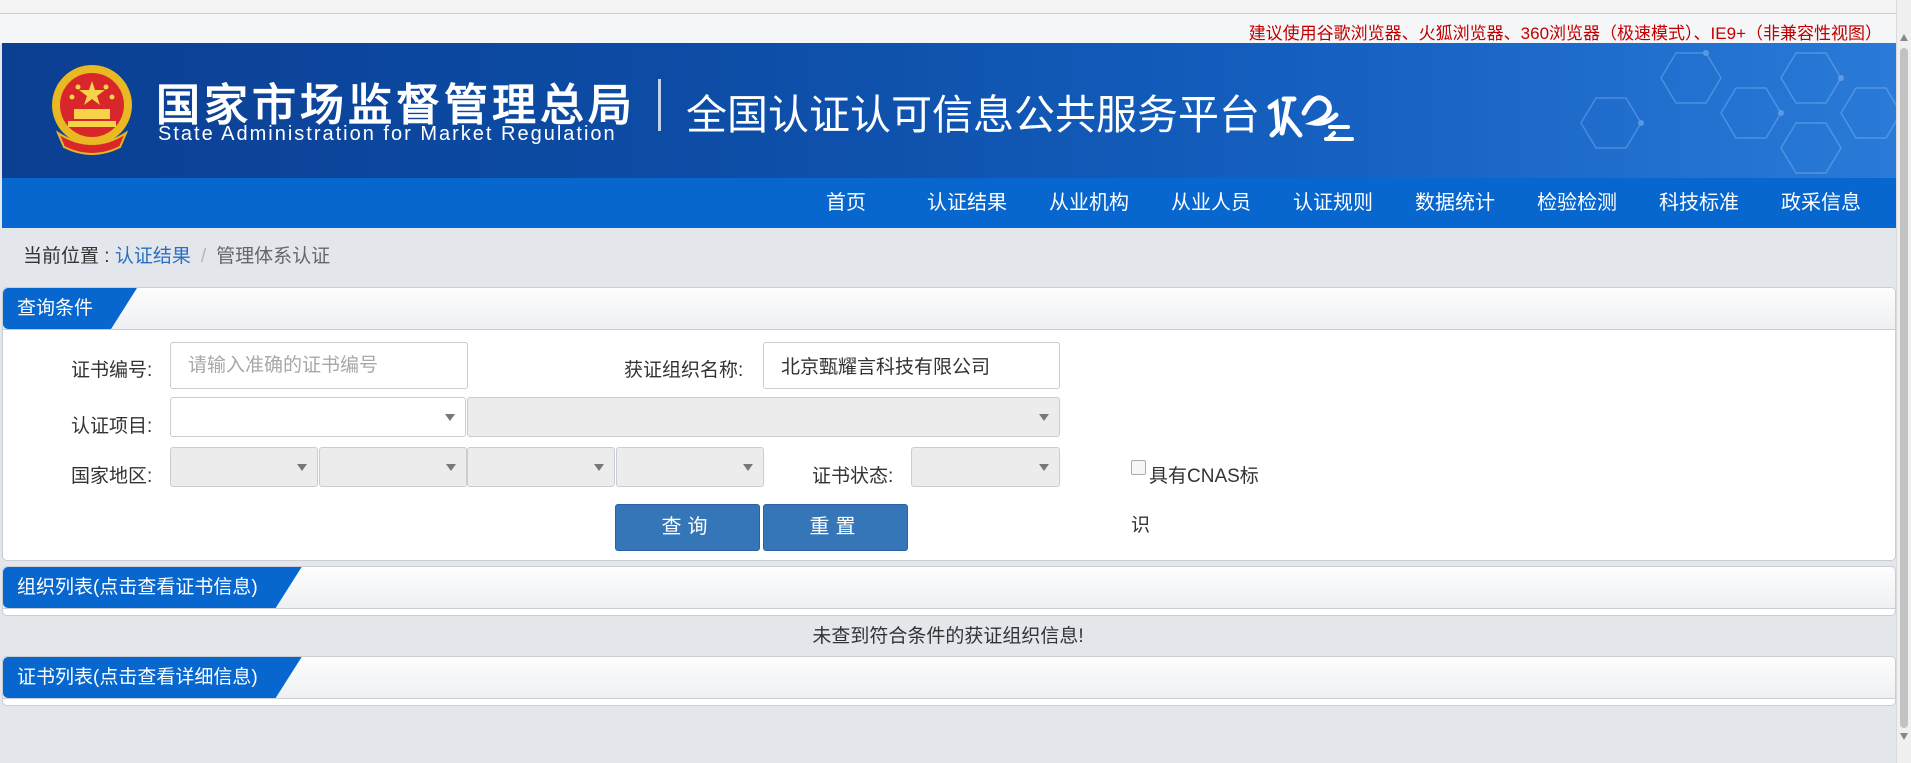 The width and height of the screenshot is (1911, 763). Describe the element at coordinates (1904, 388) in the screenshot. I see `scrollbar-thumb` at that location.